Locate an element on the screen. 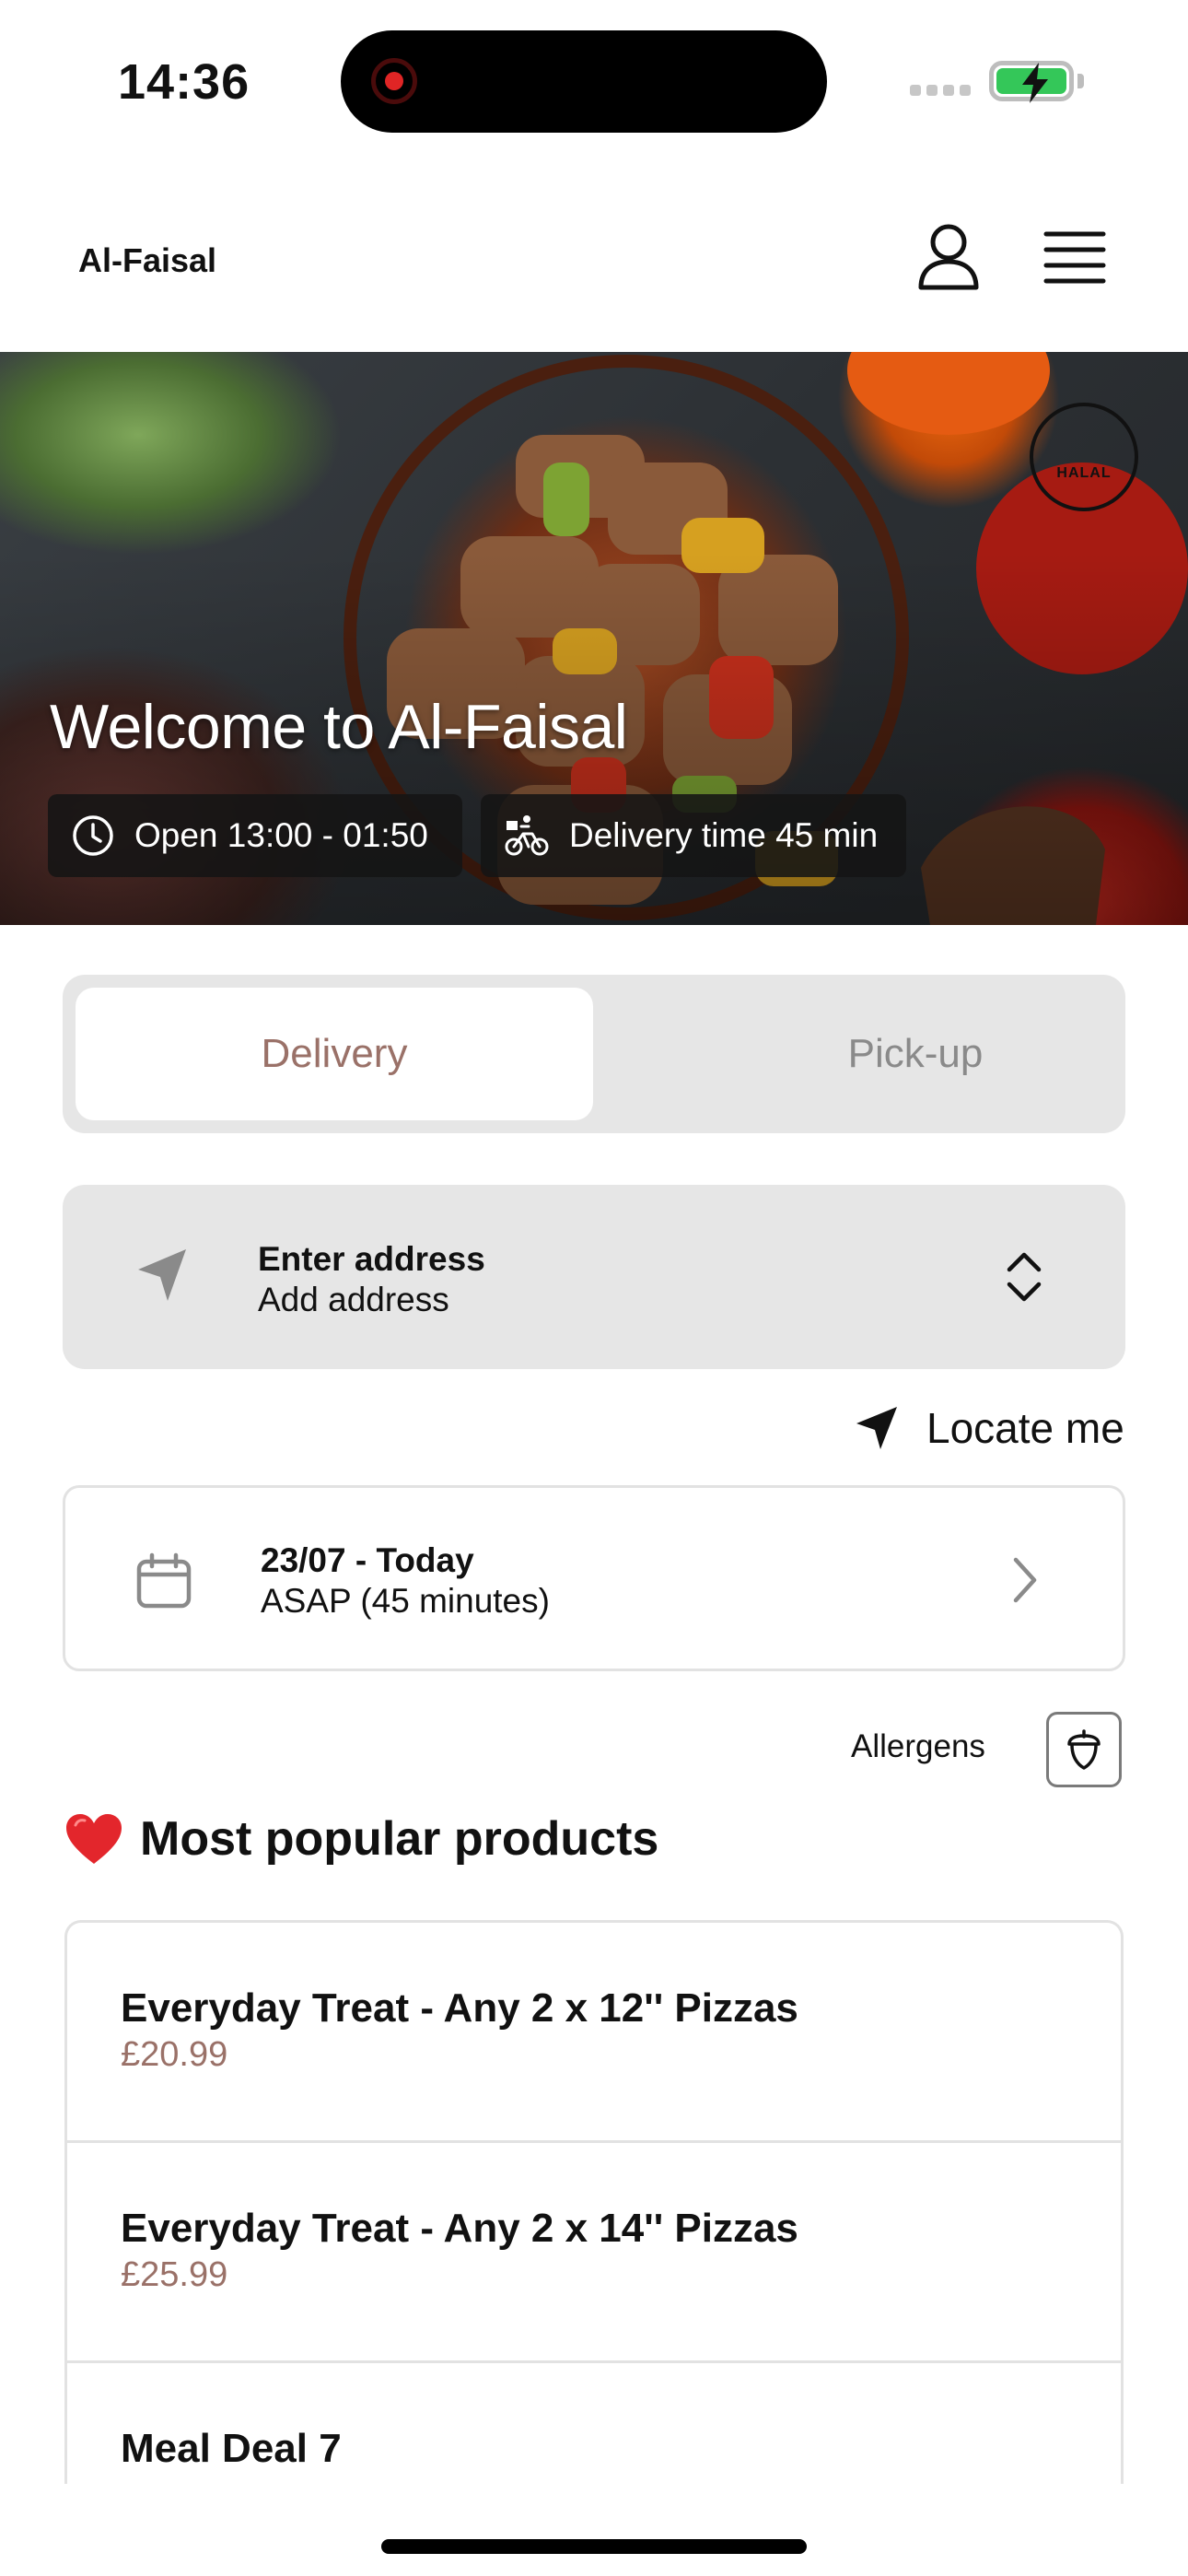 This screenshot has height=2576, width=1188. signal-icon is located at coordinates (940, 90).